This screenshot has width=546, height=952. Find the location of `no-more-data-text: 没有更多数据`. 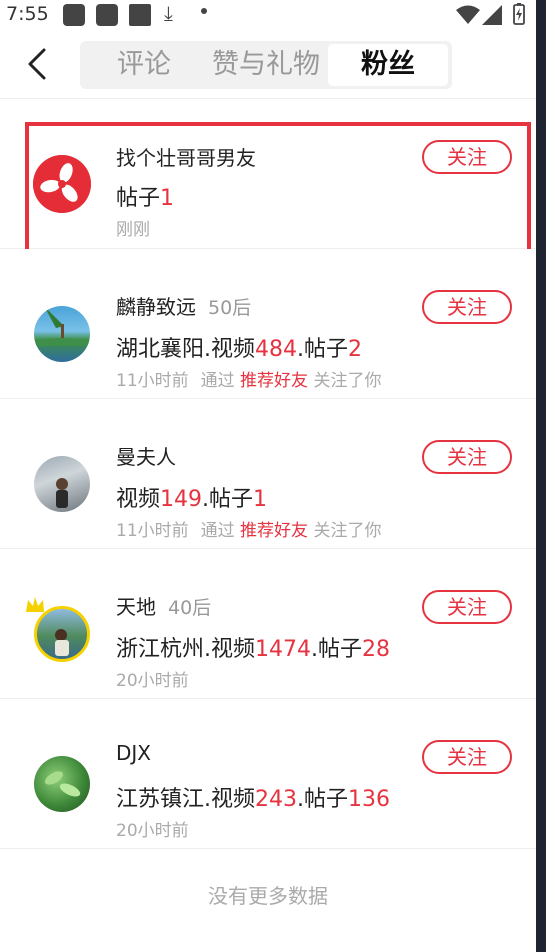

no-more-data-text: 没有更多数据 is located at coordinates (268, 896).